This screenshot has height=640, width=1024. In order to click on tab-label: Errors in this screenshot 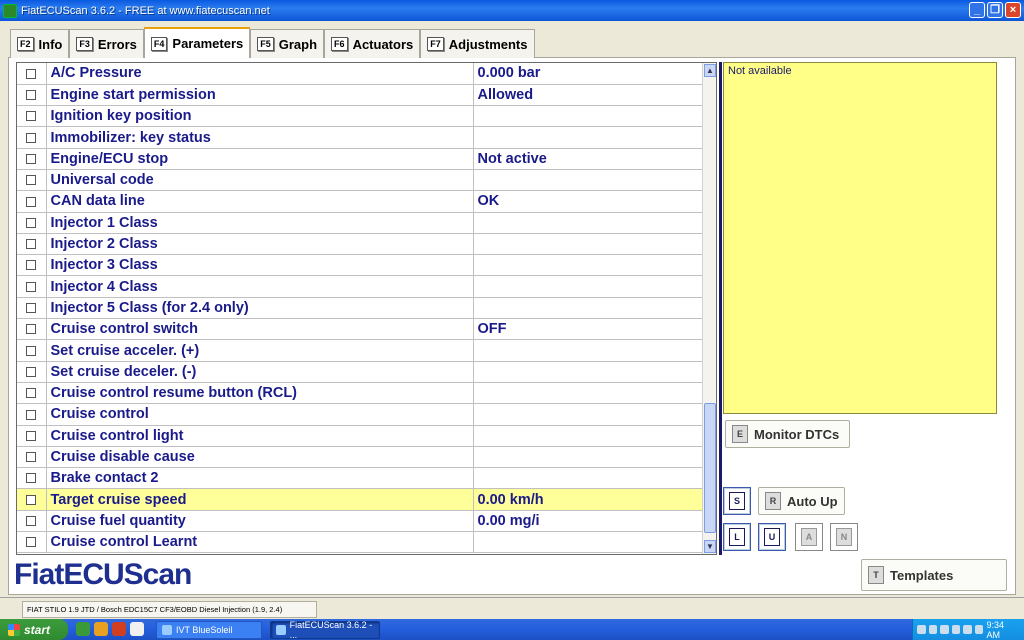, I will do `click(117, 44)`.